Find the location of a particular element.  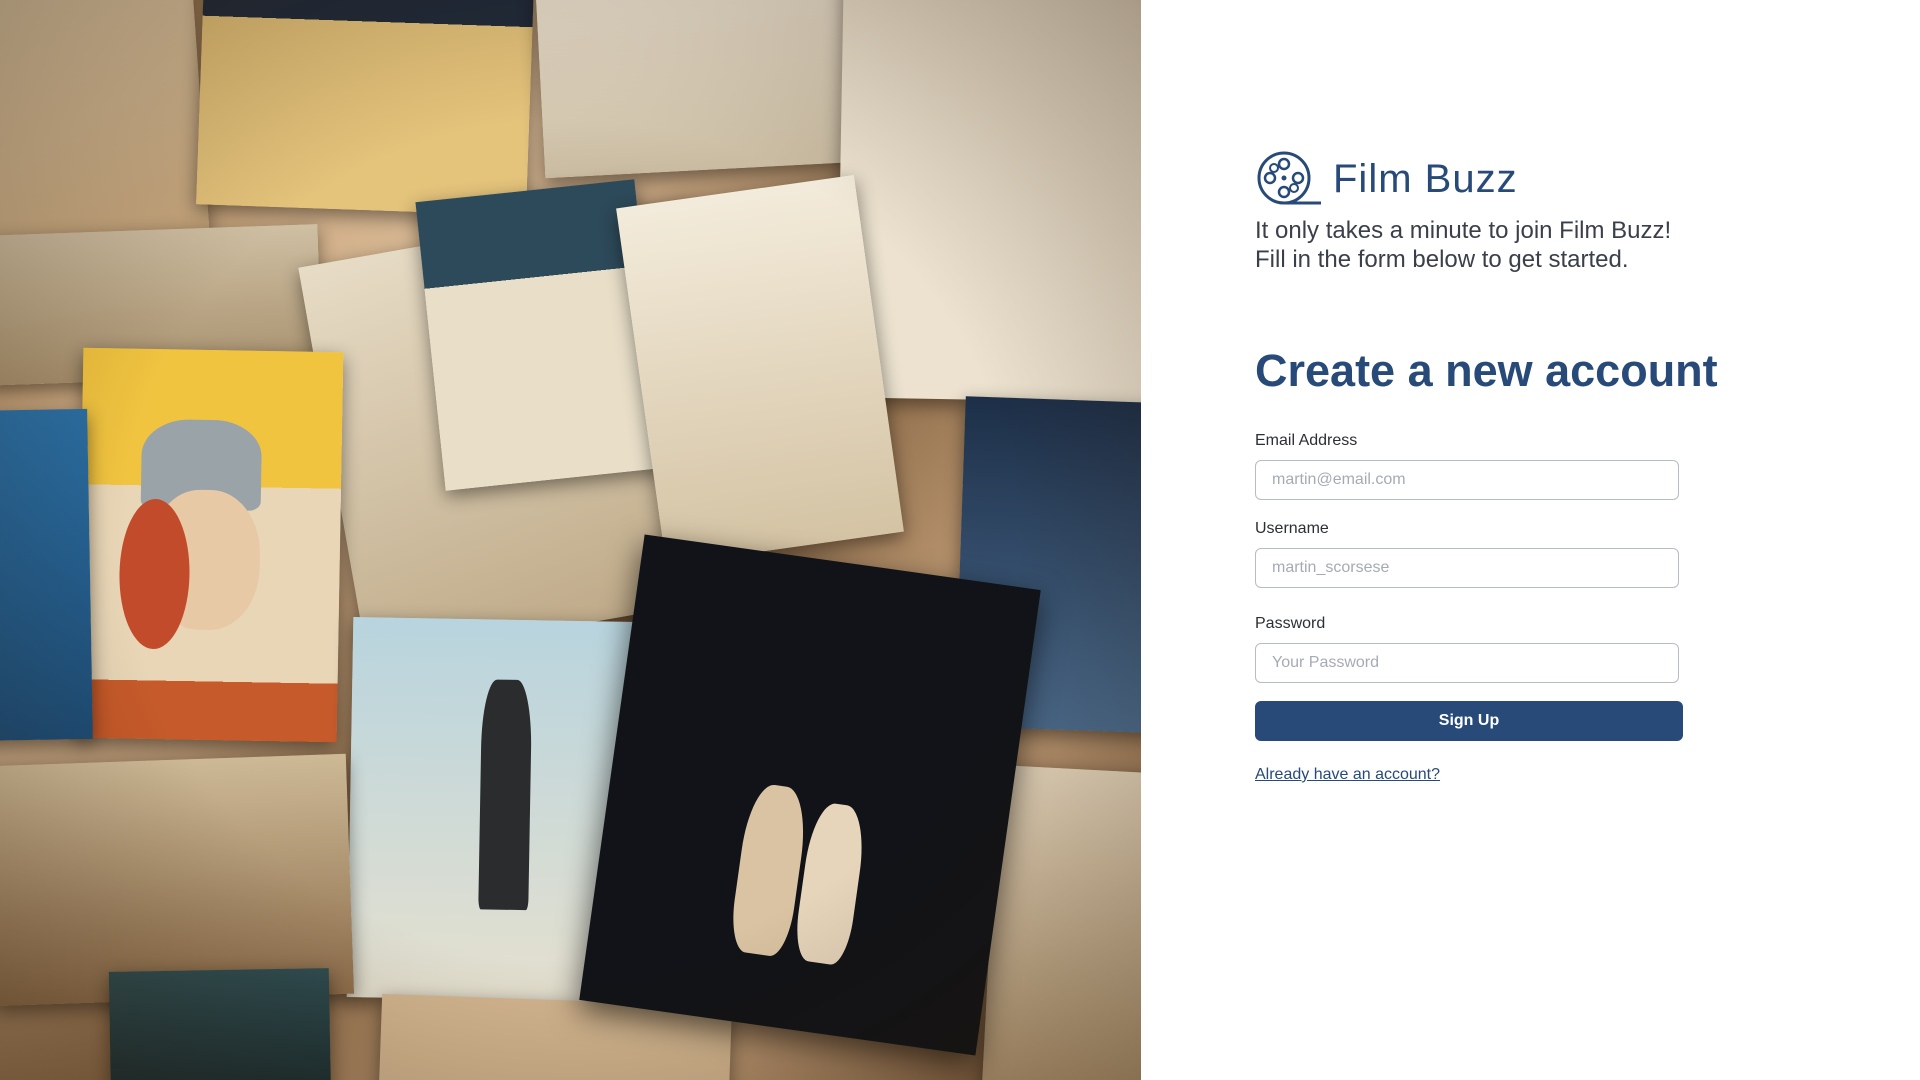

email-field is located at coordinates (1467, 480).